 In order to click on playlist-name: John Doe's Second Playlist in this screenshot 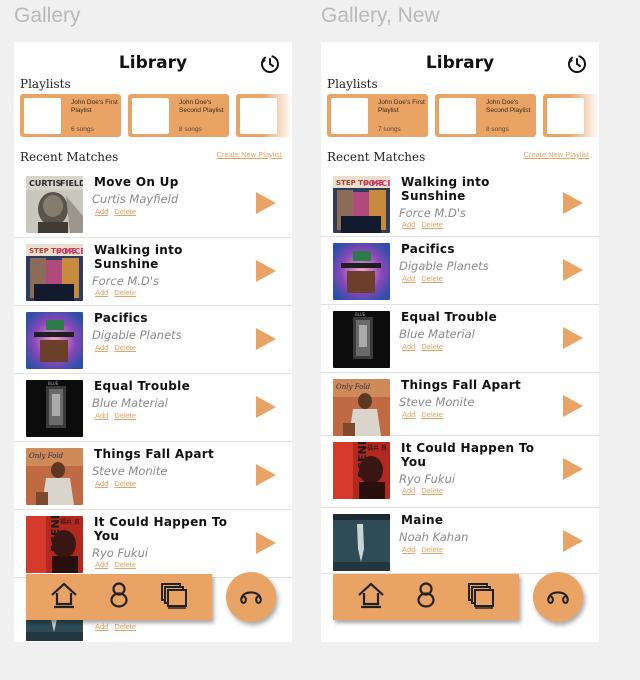, I will do `click(201, 106)`.